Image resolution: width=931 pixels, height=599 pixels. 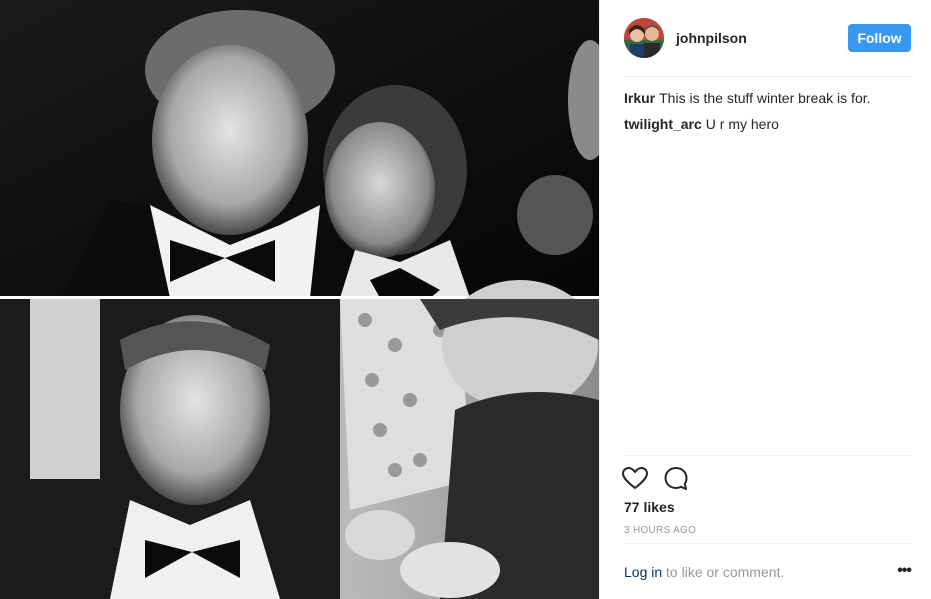 I want to click on post-header: johnpilson Follow, so click(x=767, y=39).